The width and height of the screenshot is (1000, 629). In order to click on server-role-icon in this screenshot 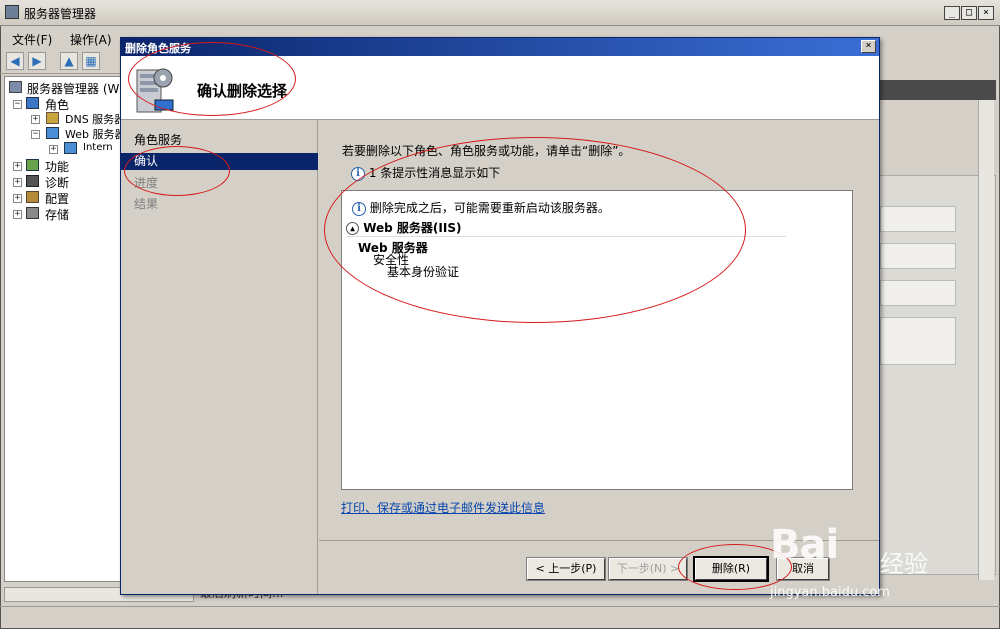, I will do `click(155, 90)`.